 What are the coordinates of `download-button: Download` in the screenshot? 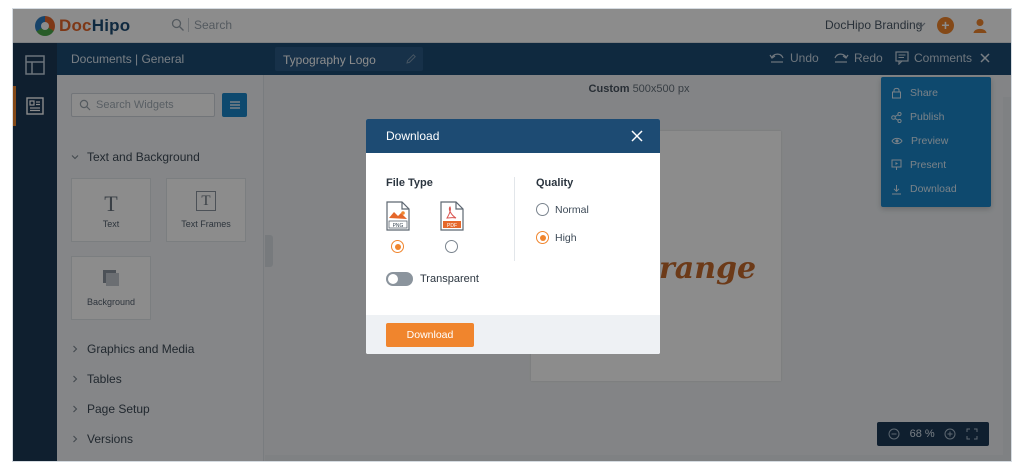 It's located at (430, 335).